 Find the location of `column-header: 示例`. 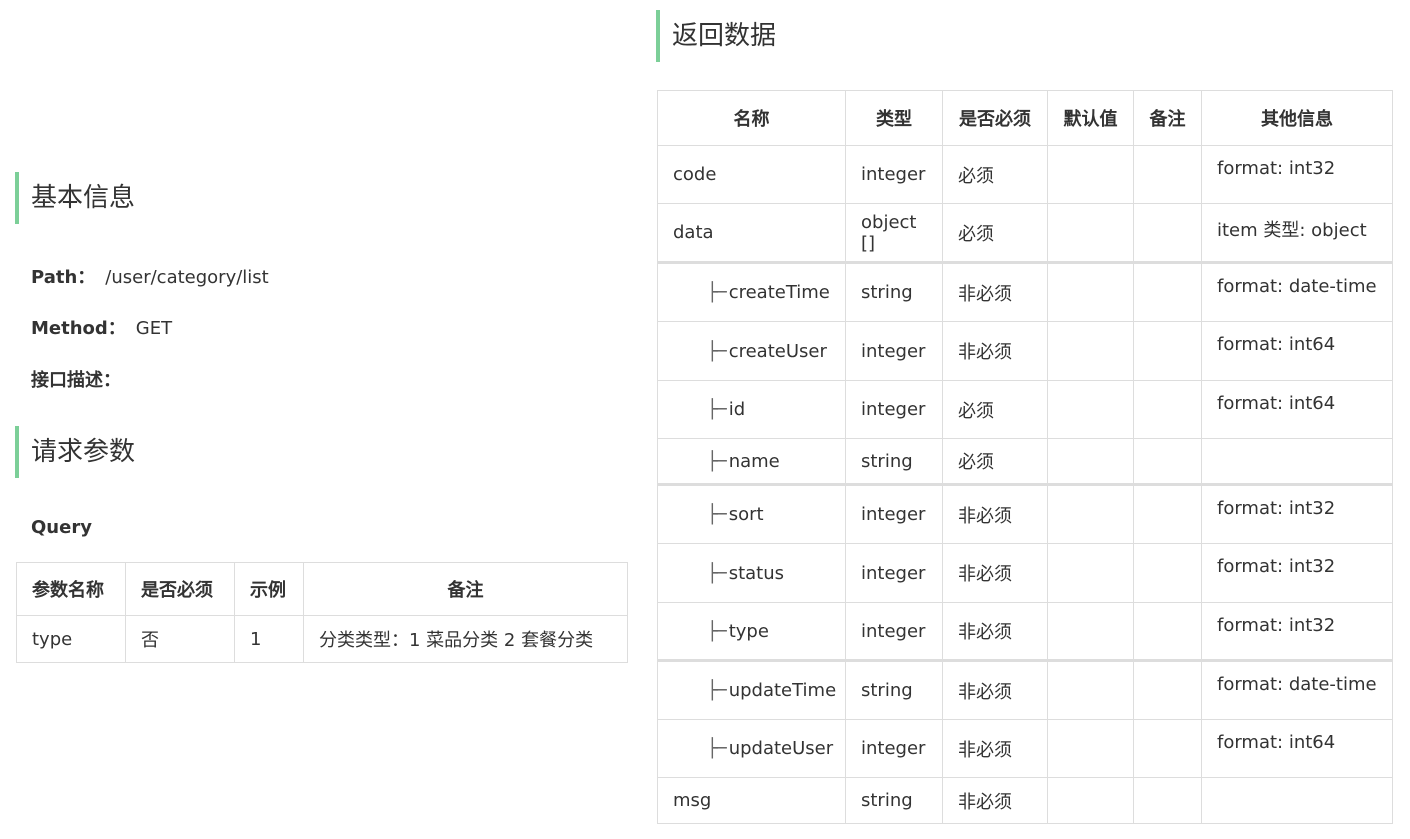

column-header: 示例 is located at coordinates (269, 589).